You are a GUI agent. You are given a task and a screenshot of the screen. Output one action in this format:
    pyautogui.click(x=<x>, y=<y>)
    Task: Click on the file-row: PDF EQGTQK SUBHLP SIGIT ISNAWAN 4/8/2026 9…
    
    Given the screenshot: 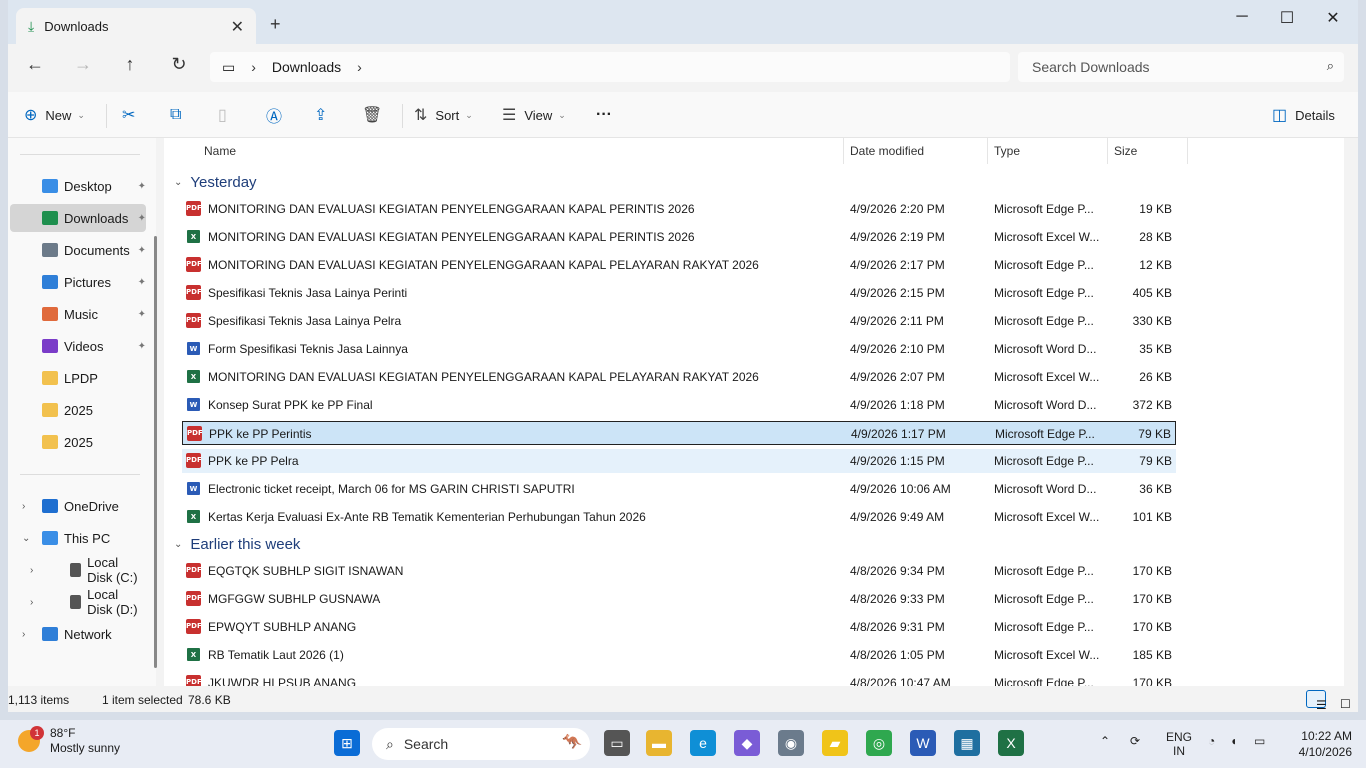 What is the action you would take?
    pyautogui.click(x=679, y=571)
    